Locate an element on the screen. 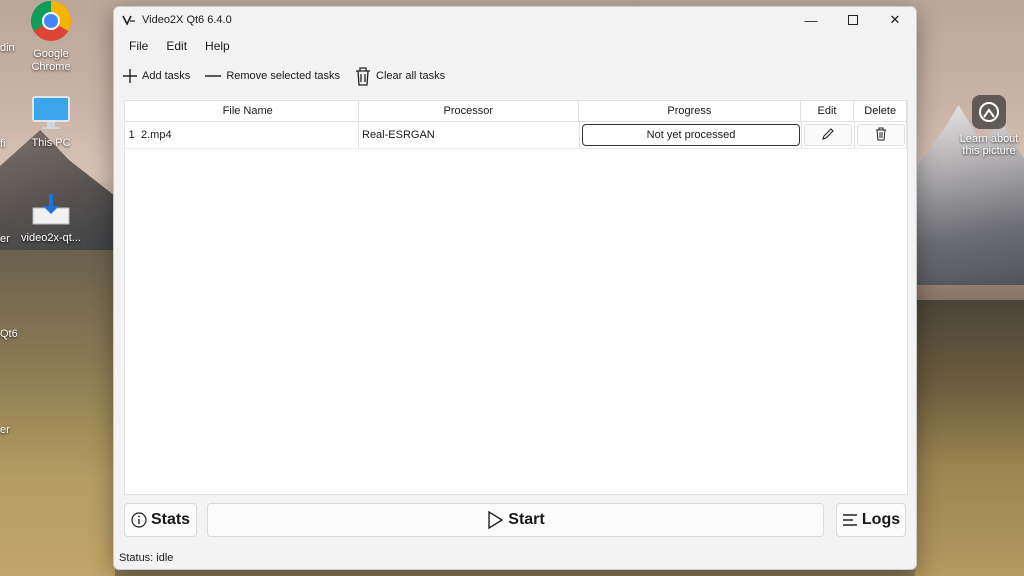  clear-all-tasks-label: Clear all tasks is located at coordinates (411, 76).